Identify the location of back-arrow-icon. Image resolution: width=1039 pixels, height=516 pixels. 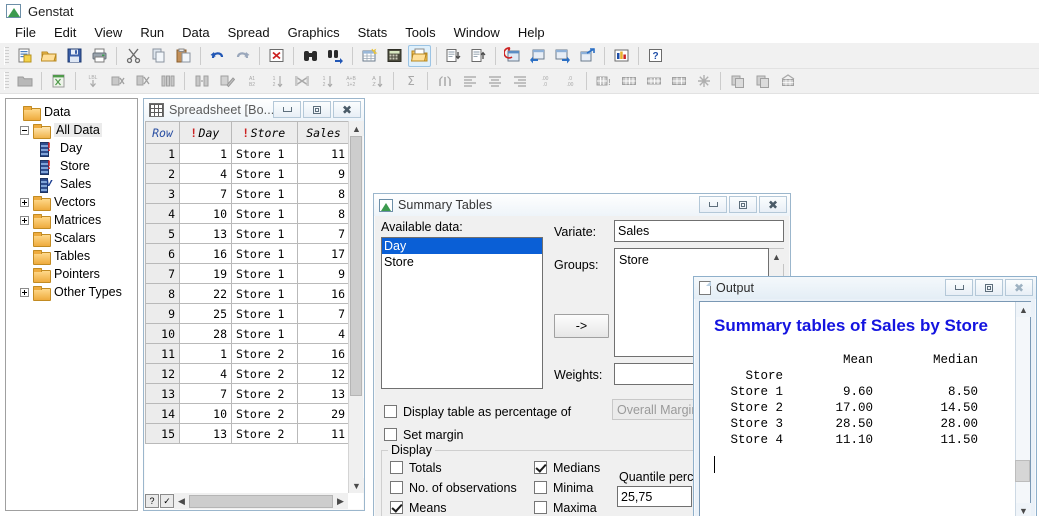
(537, 56).